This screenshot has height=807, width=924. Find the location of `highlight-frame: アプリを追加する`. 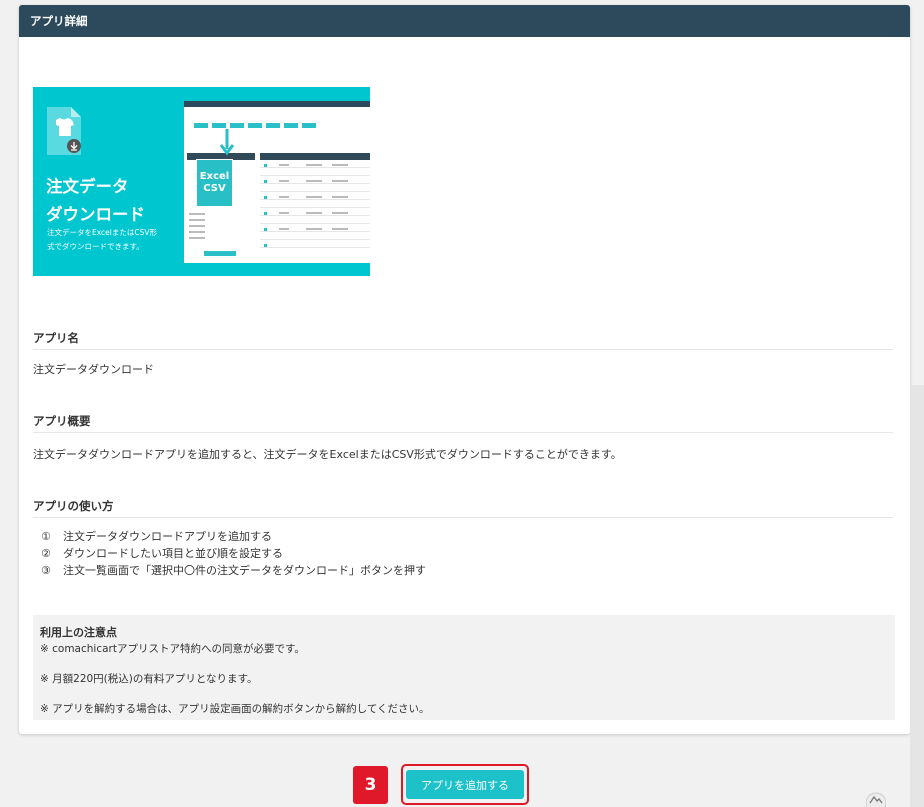

highlight-frame: アプリを追加する is located at coordinates (465, 784).